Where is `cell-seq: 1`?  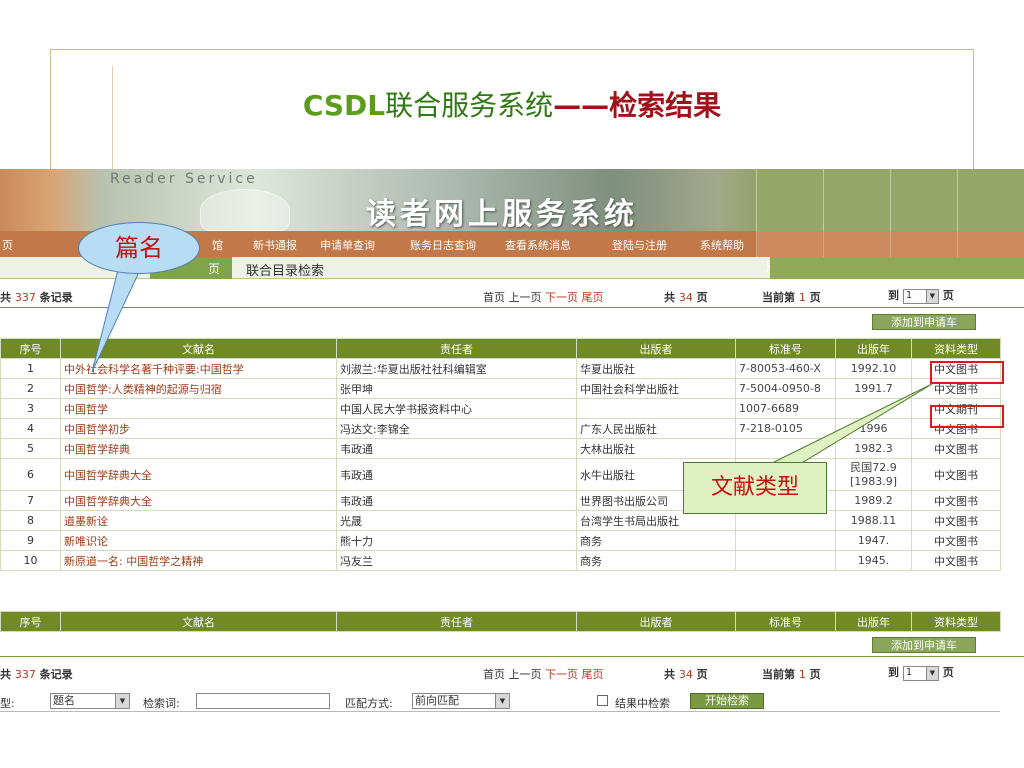
cell-seq: 1 is located at coordinates (30, 368).